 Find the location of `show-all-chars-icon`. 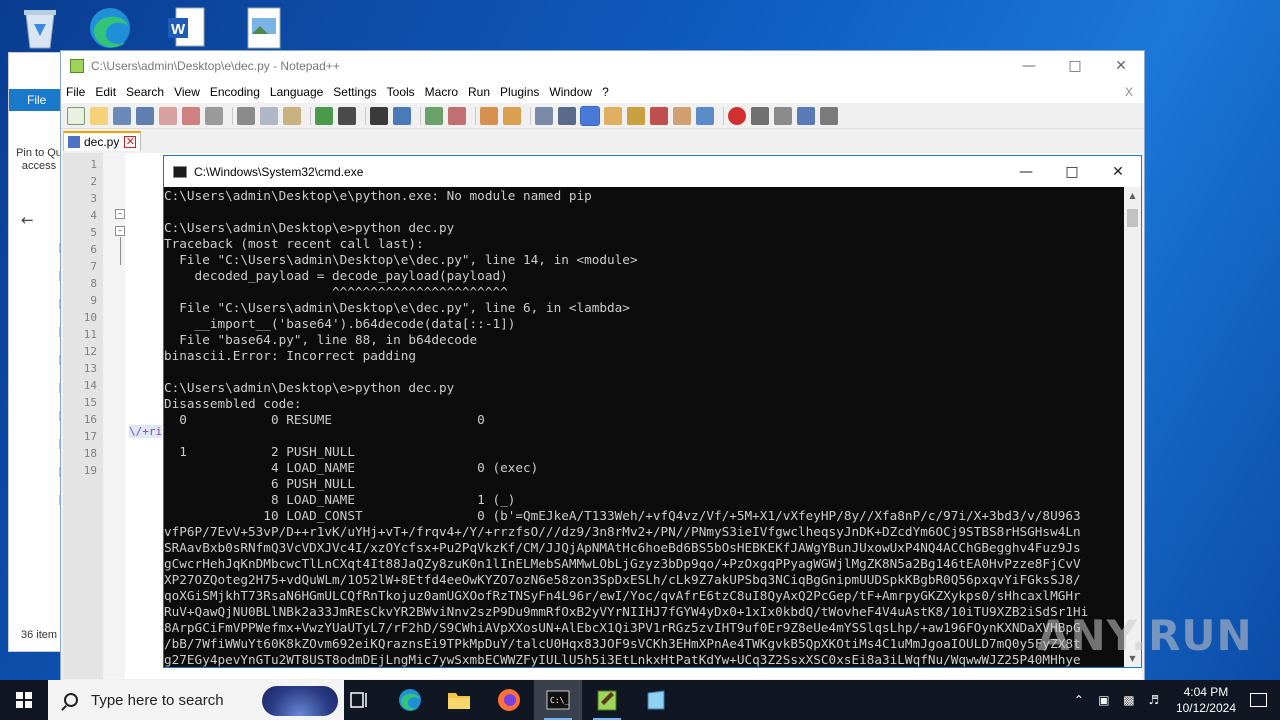

show-all-chars-icon is located at coordinates (567, 115).